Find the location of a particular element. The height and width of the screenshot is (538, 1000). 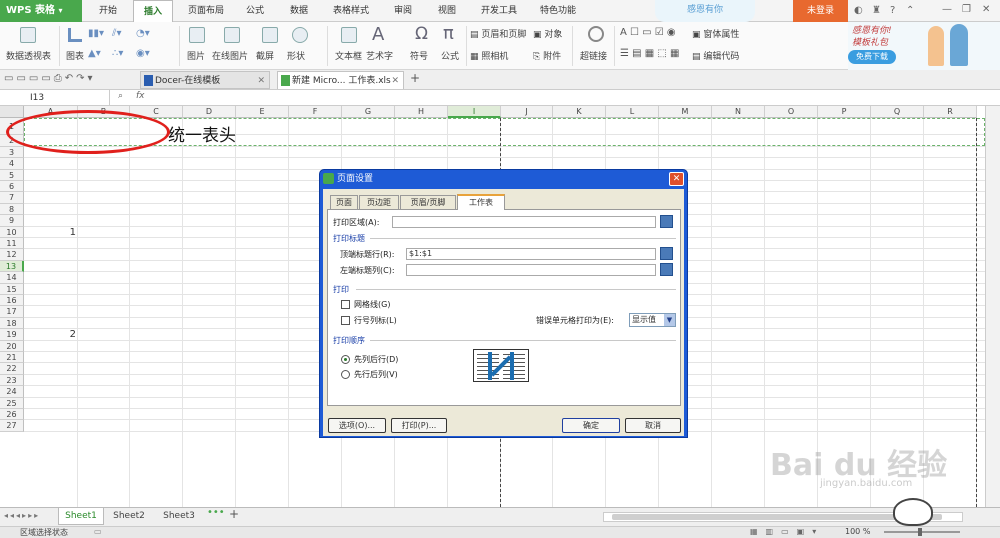

hyperlink-button: 超链接 is located at coordinates (593, 55).